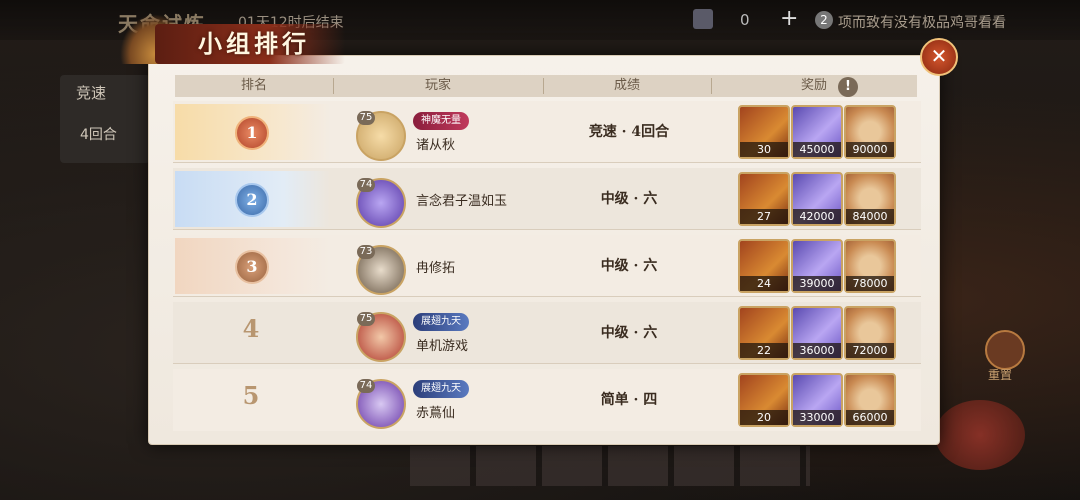  I want to click on player-name: 赤蔦仙, so click(436, 413).